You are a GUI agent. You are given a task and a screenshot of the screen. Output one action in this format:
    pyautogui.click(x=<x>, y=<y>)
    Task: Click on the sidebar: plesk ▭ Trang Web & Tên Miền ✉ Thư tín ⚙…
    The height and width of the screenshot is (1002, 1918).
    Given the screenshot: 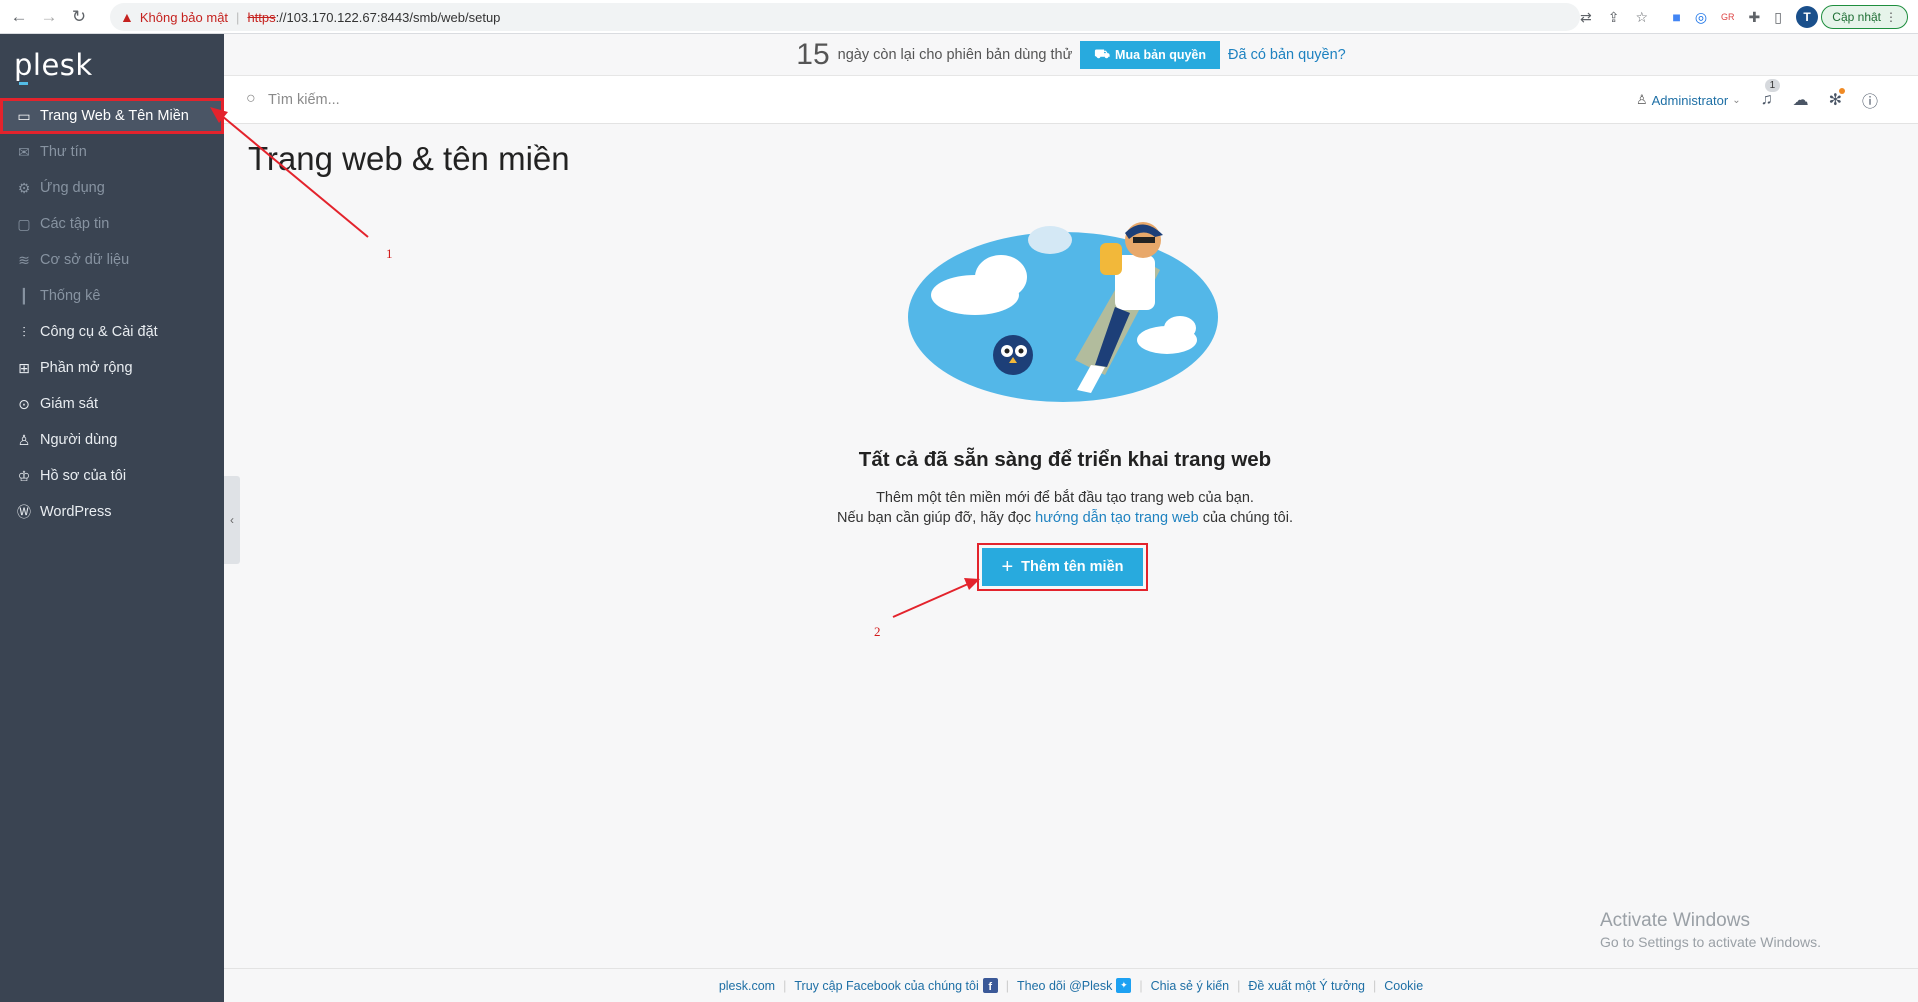 What is the action you would take?
    pyautogui.click(x=112, y=518)
    